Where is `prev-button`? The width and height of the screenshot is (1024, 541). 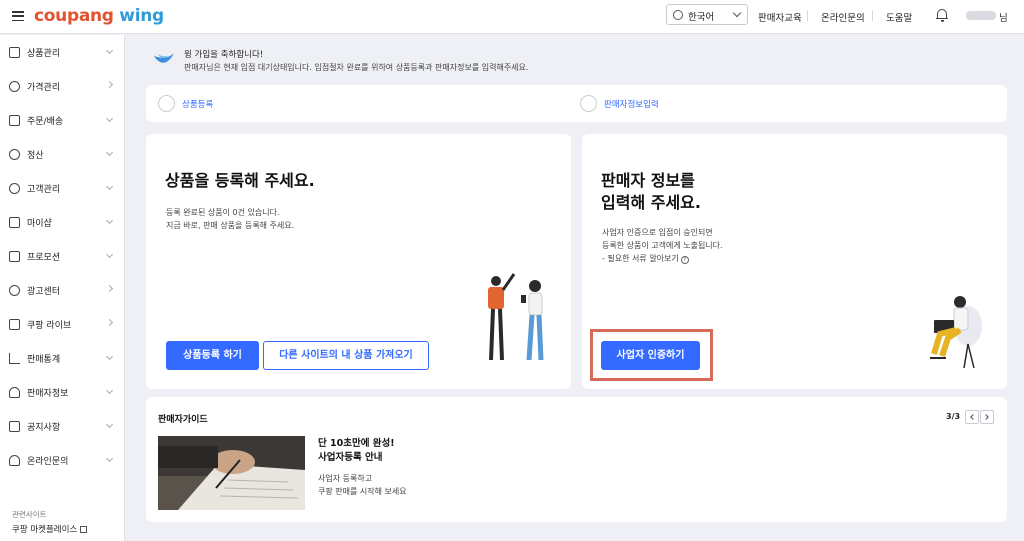 prev-button is located at coordinates (972, 417).